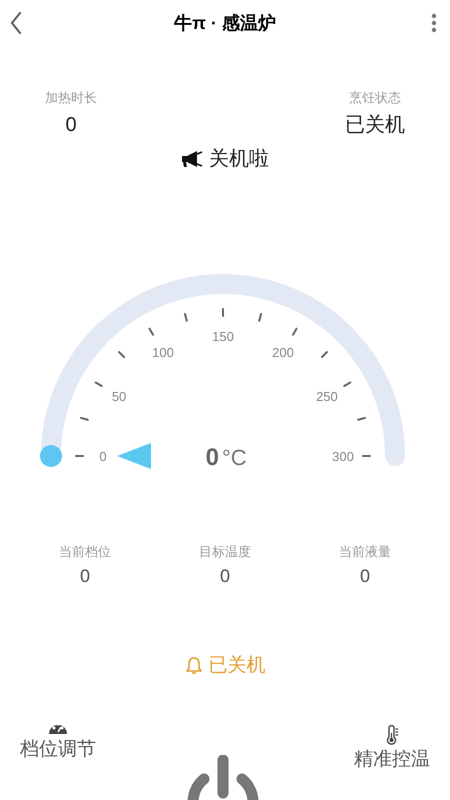  What do you see at coordinates (234, 457) in the screenshot?
I see `temperature-unit: °C` at bounding box center [234, 457].